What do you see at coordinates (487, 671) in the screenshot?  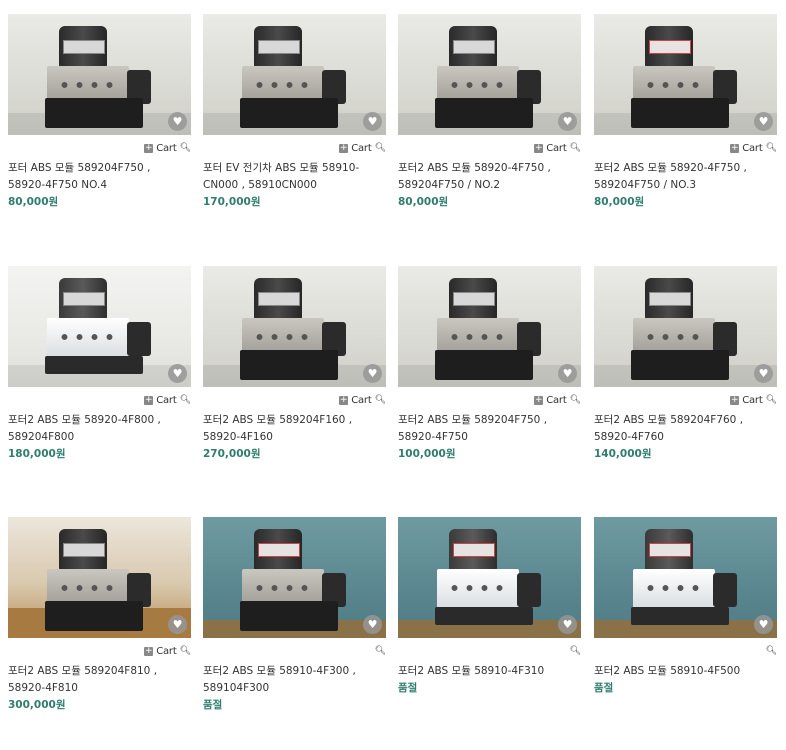 I see `product-title: 포터2 ABS 모듈 58910-4F310` at bounding box center [487, 671].